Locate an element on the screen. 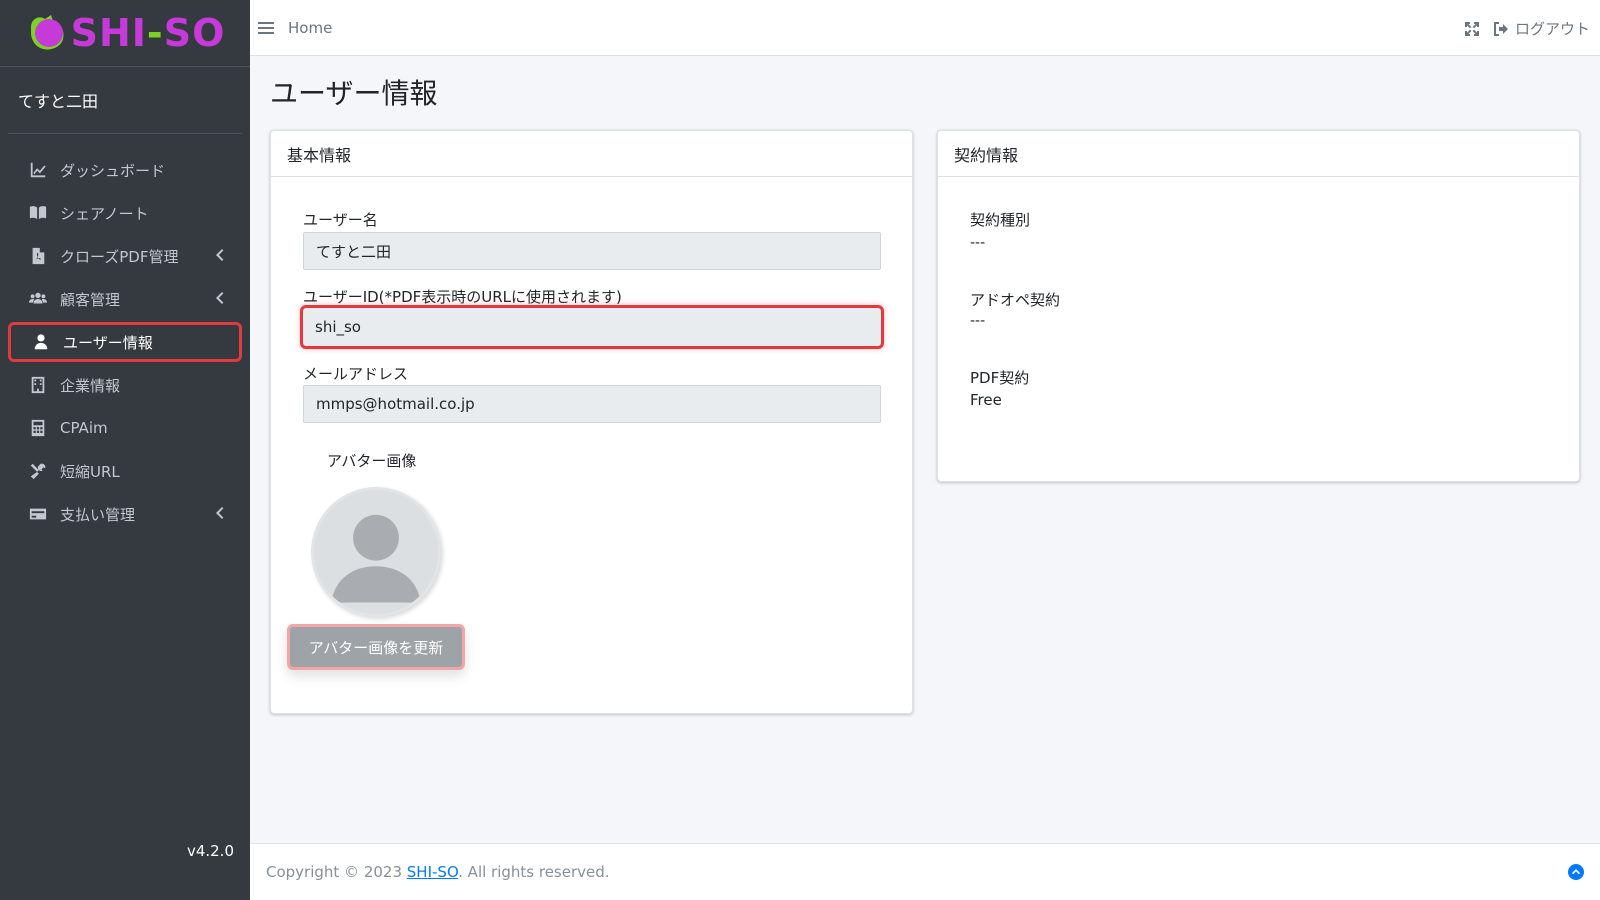 Image resolution: width=1600 pixels, height=900 pixels. sidebar-item-company: 企業情報 is located at coordinates (125, 385).